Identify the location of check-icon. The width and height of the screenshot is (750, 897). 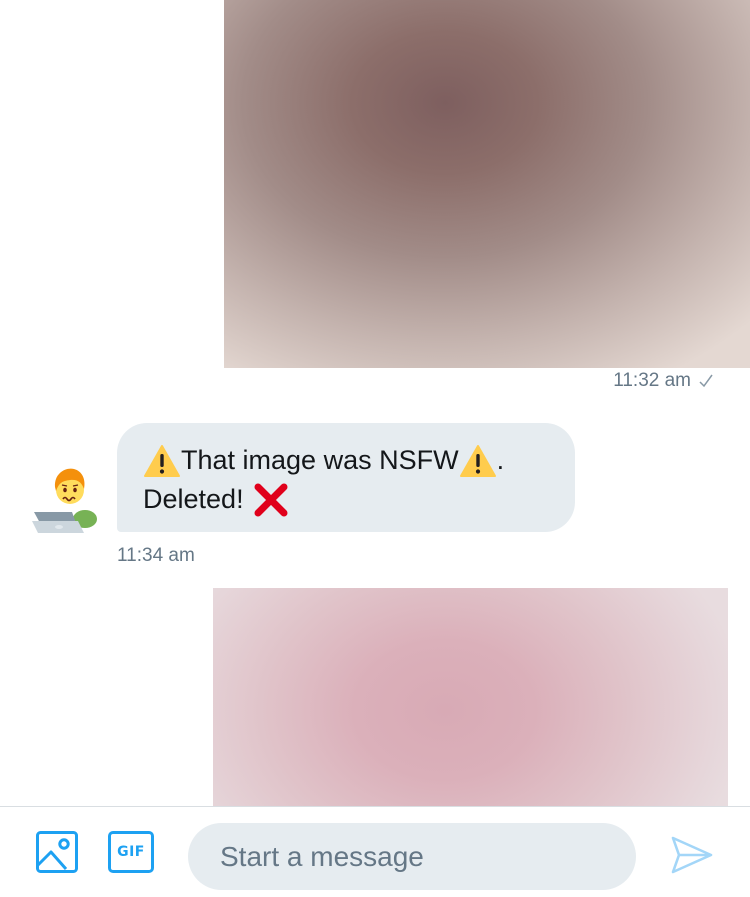
(706, 381).